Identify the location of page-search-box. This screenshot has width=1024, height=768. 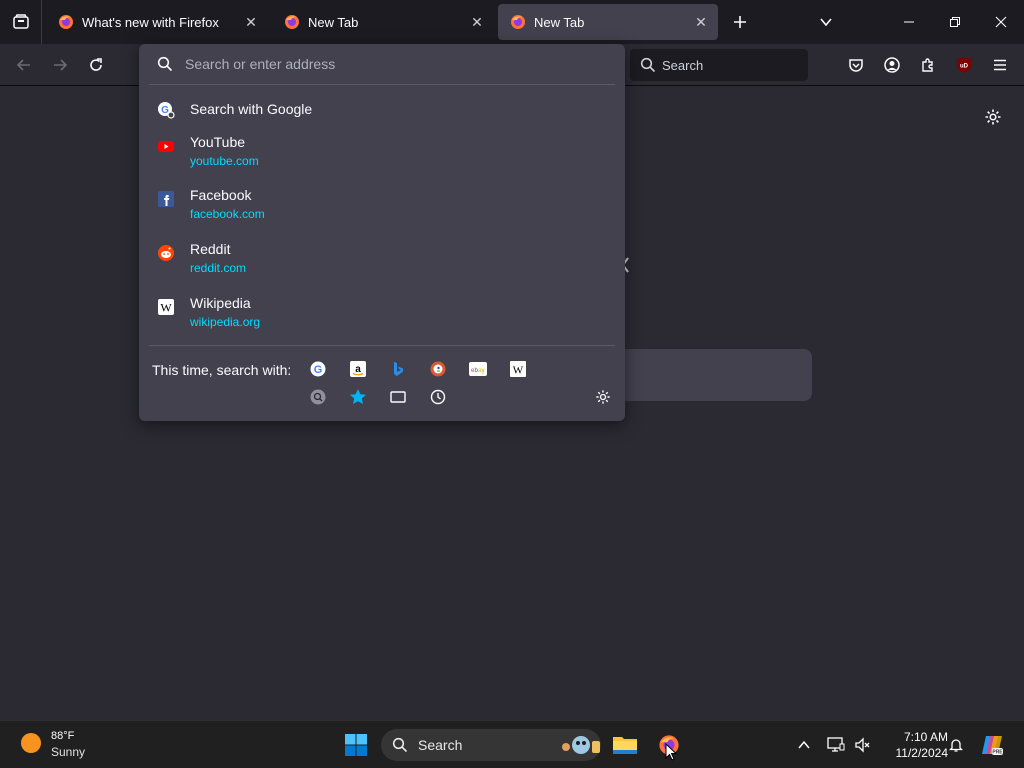
(706, 375).